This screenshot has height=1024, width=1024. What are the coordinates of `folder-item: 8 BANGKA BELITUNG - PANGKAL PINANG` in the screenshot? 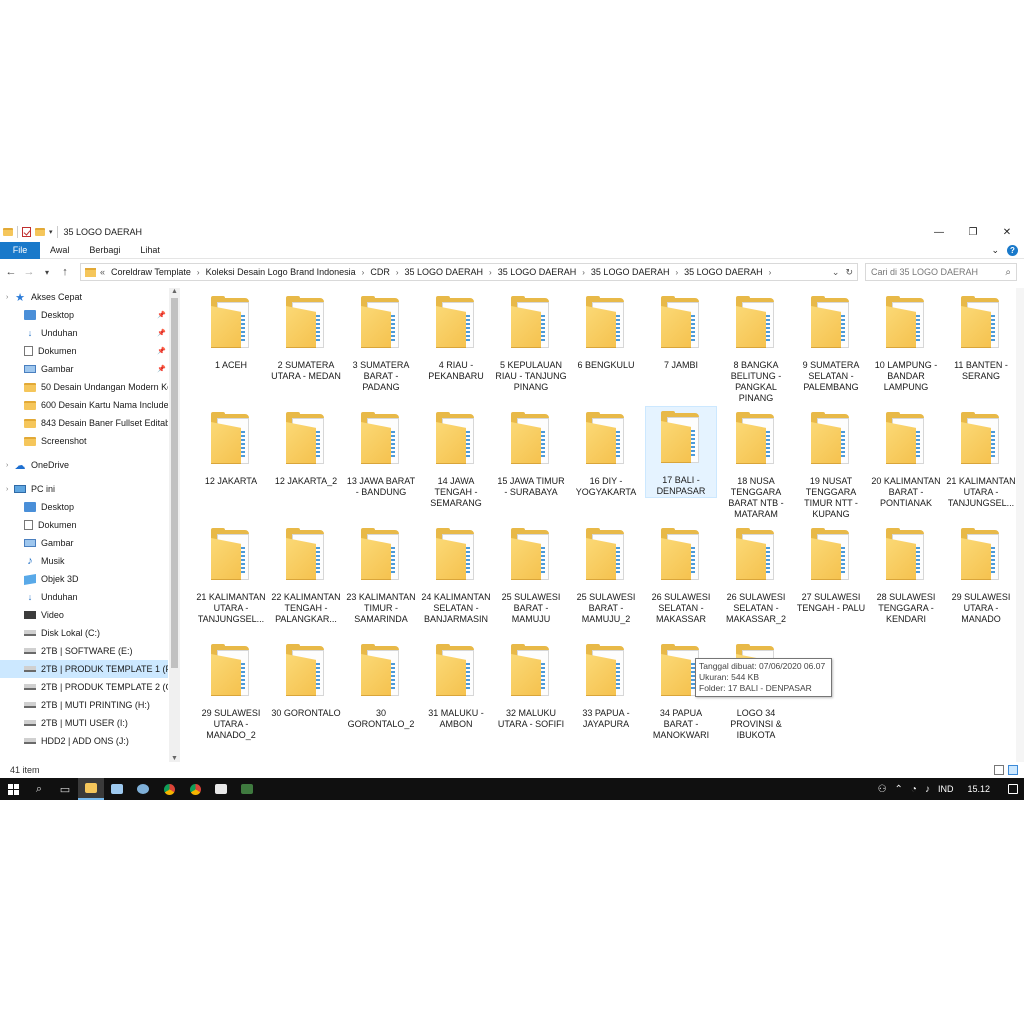 It's located at (756, 348).